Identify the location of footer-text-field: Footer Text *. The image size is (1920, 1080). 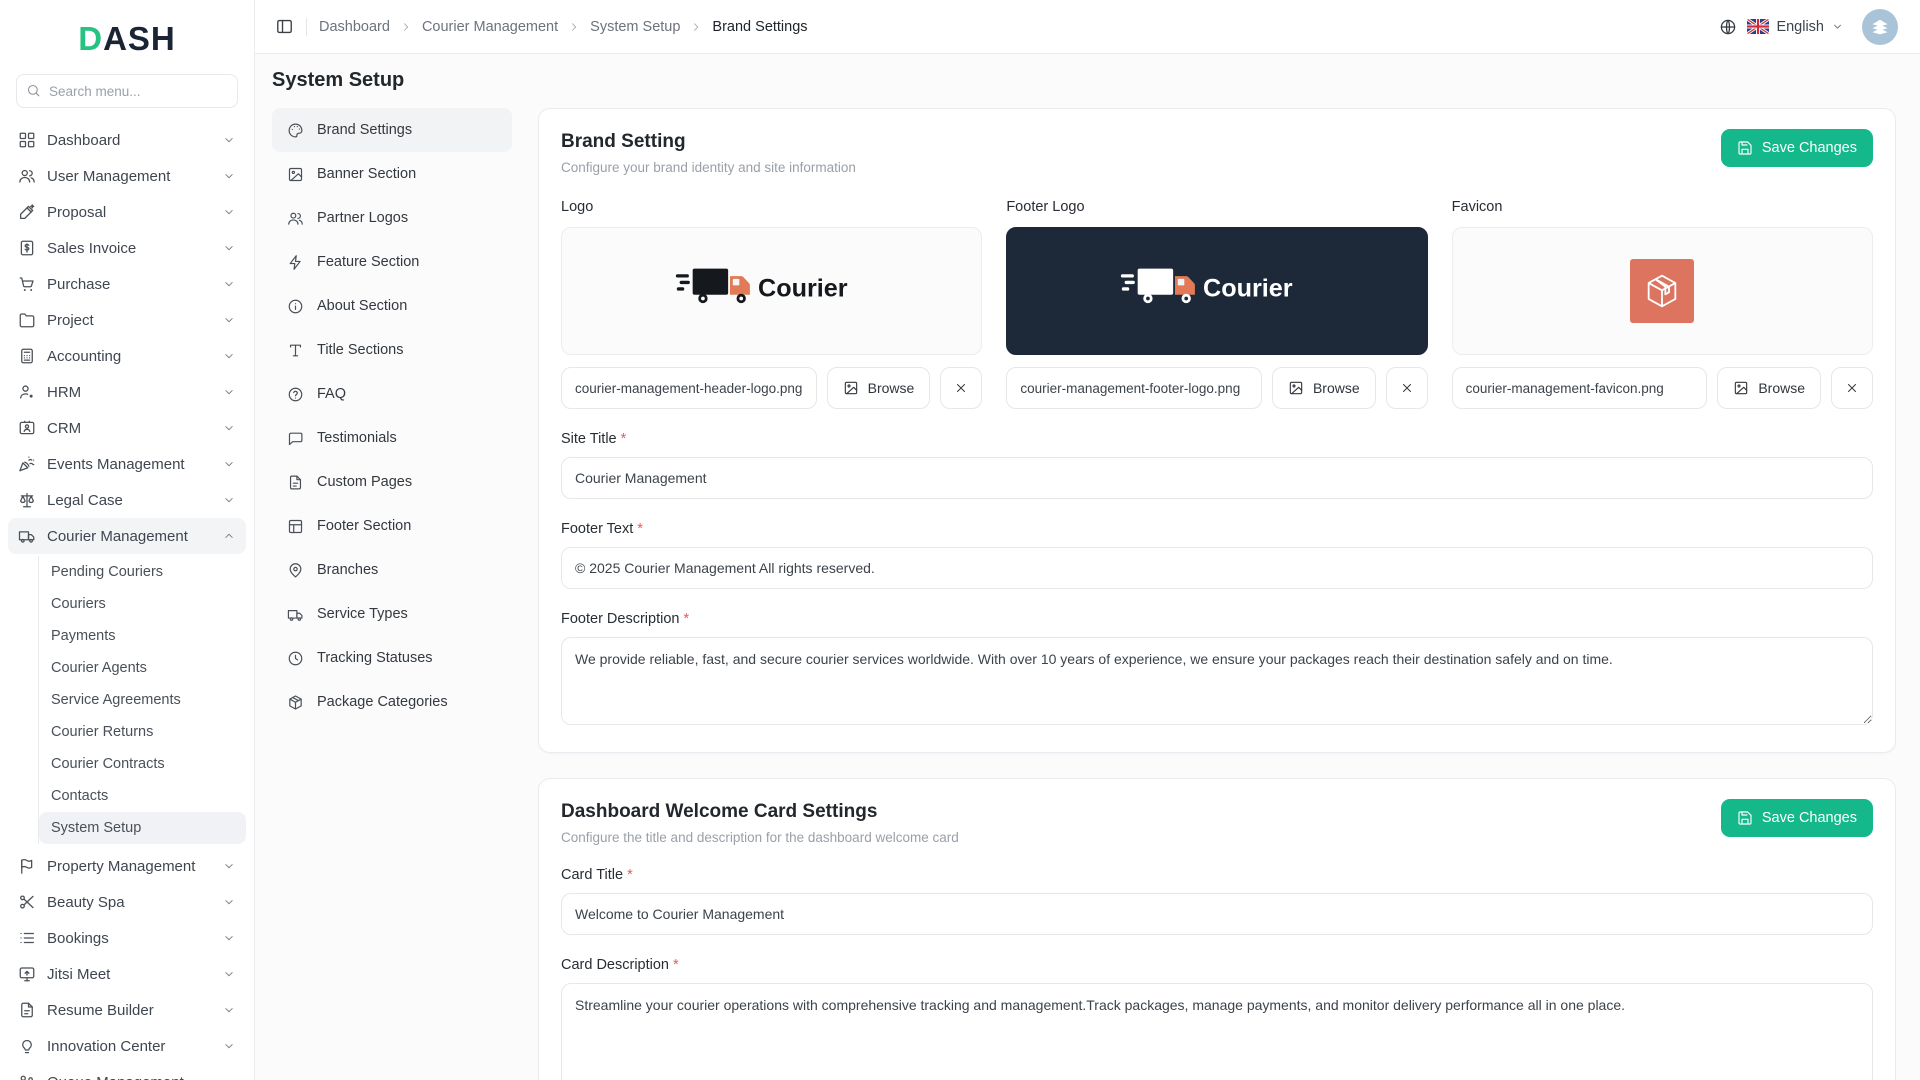
(1217, 555).